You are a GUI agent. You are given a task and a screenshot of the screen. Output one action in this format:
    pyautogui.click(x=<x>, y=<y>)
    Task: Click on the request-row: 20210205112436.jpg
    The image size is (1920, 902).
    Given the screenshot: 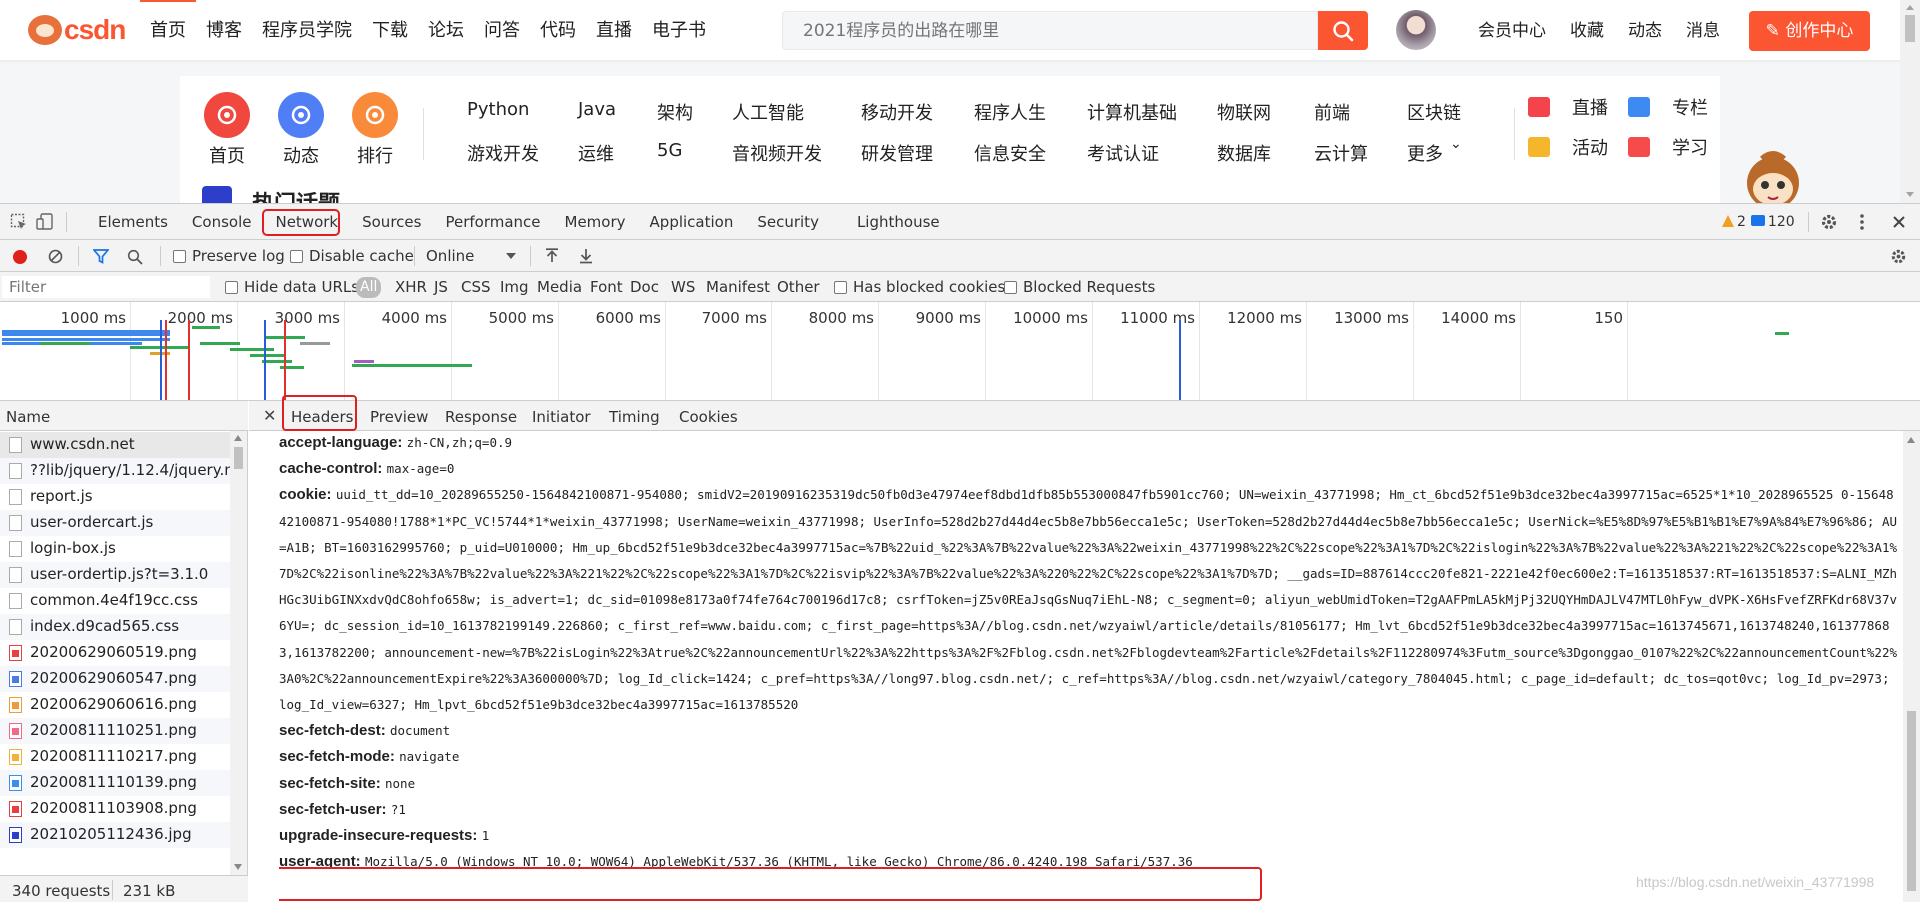 What is the action you would take?
    pyautogui.click(x=115, y=835)
    